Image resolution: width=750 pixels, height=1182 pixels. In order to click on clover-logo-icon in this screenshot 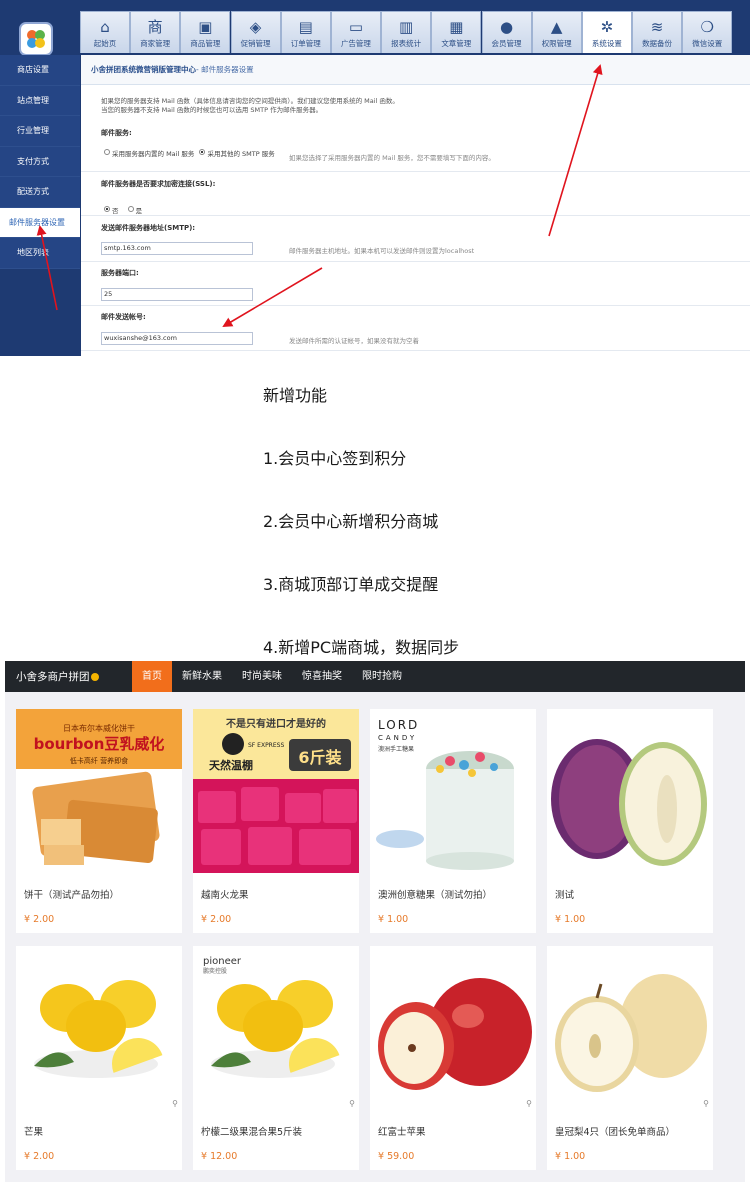, I will do `click(36, 39)`.